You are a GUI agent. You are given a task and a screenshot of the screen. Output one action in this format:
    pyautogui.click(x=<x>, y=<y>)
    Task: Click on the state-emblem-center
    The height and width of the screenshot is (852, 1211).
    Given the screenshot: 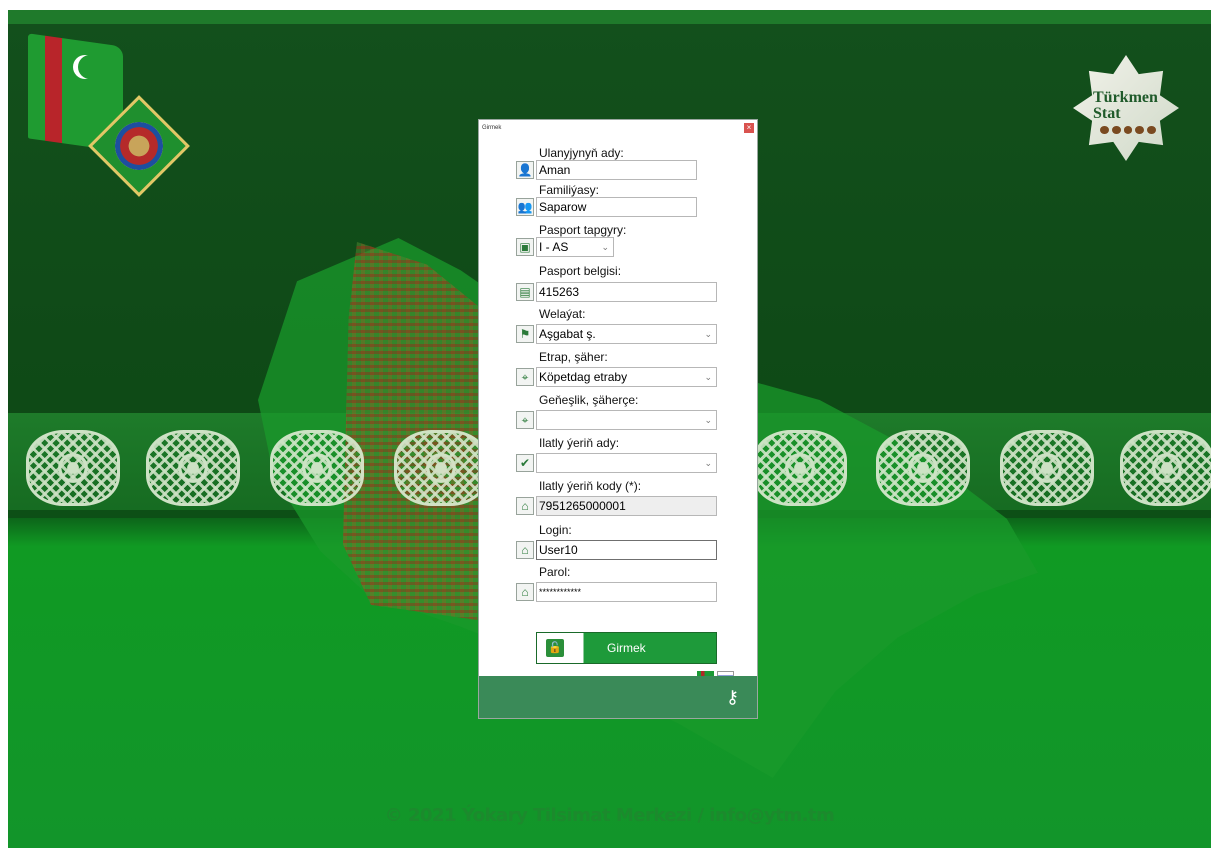 What is the action you would take?
    pyautogui.click(x=139, y=146)
    